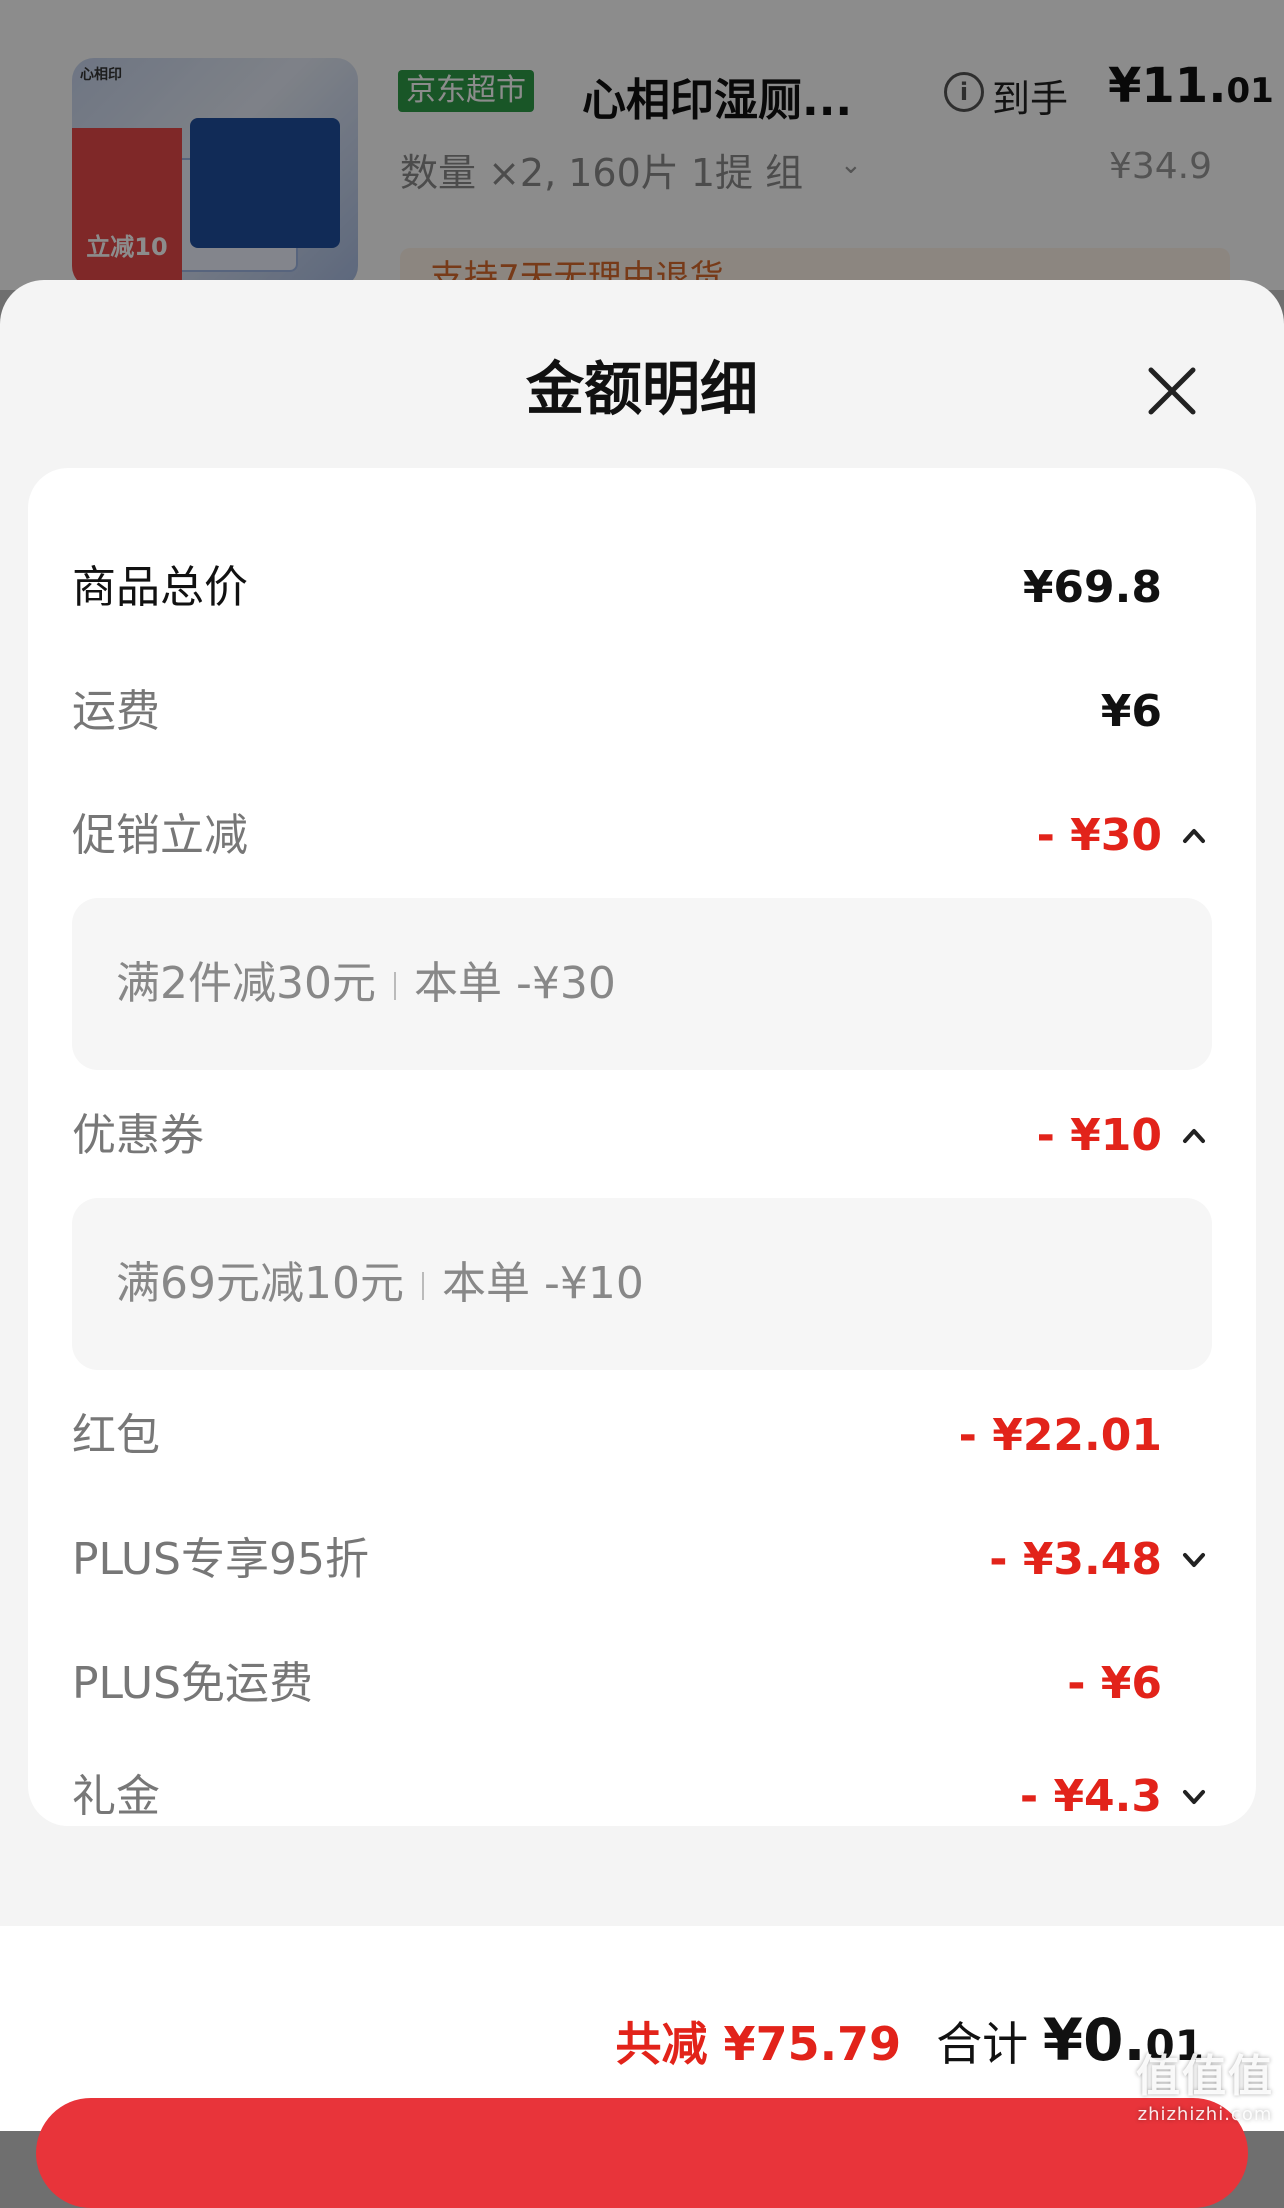  Describe the element at coordinates (160, 835) in the screenshot. I see `promo-discount-label: 促销立减` at that location.